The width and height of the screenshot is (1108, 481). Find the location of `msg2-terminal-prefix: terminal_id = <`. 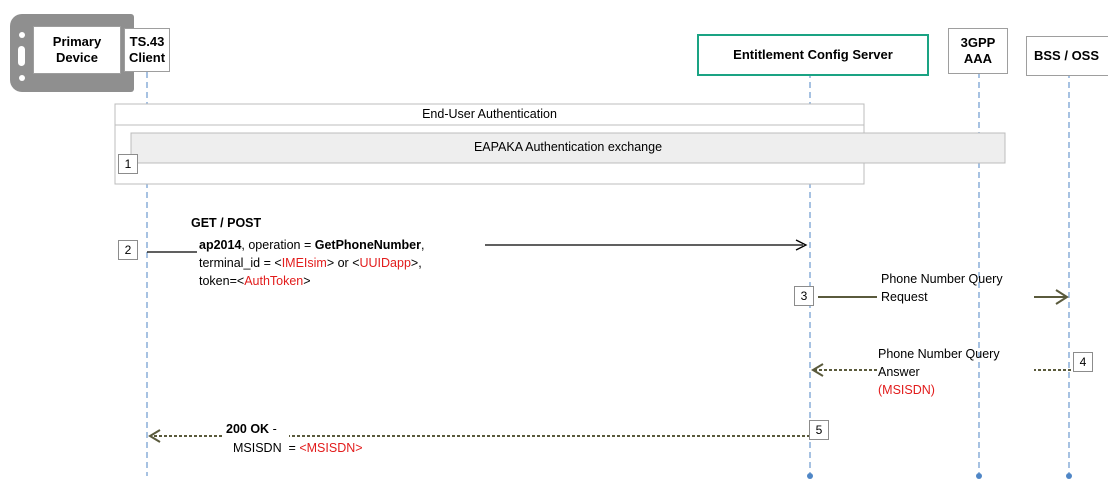

msg2-terminal-prefix: terminal_id = < is located at coordinates (240, 263).